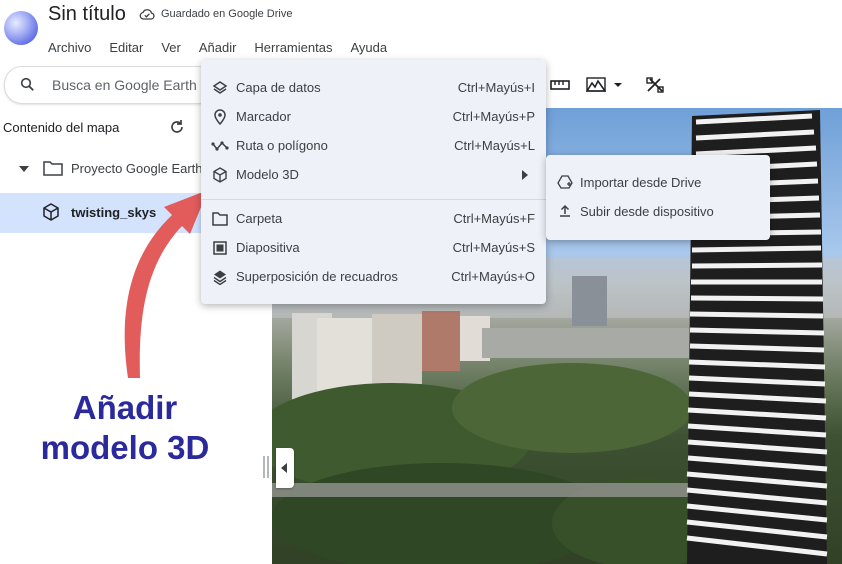 The image size is (842, 564). What do you see at coordinates (218, 47) in the screenshot?
I see `menu-anadir: Añadir` at bounding box center [218, 47].